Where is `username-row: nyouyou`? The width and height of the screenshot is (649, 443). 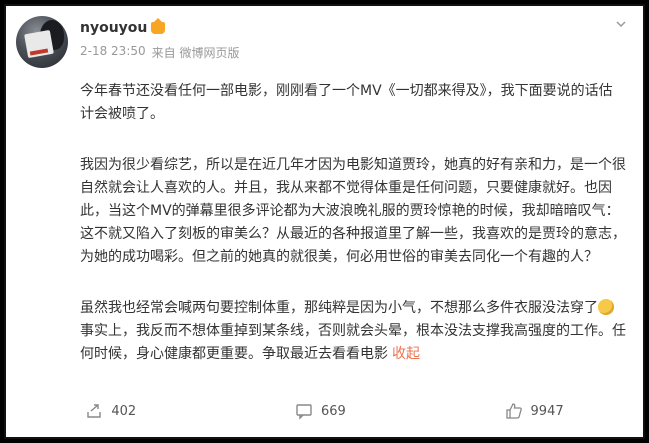
username-row: nyouyou is located at coordinates (123, 27).